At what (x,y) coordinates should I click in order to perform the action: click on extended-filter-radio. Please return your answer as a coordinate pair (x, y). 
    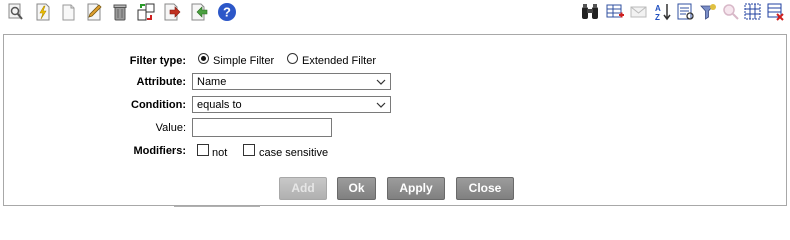
    Looking at the image, I should click on (292, 58).